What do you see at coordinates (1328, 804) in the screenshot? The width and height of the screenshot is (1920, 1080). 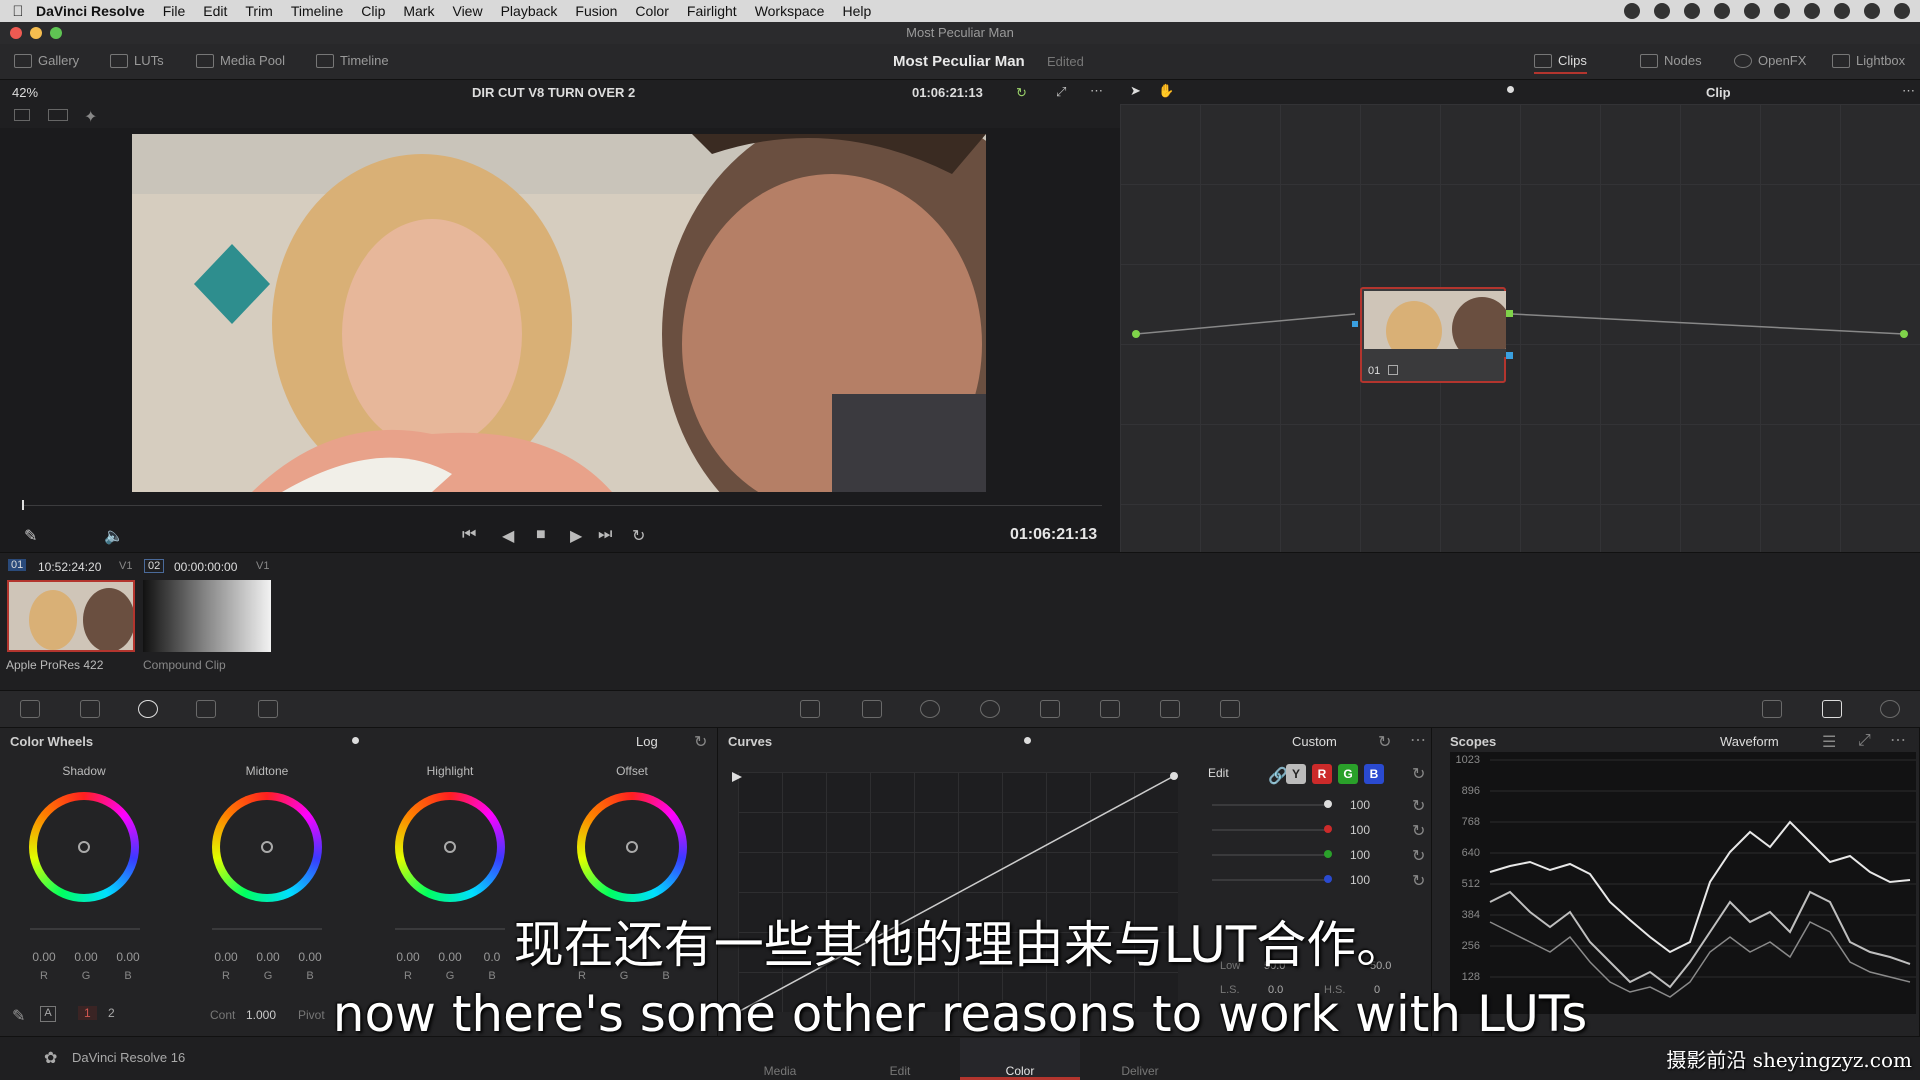 I see `y-intensity-handle` at bounding box center [1328, 804].